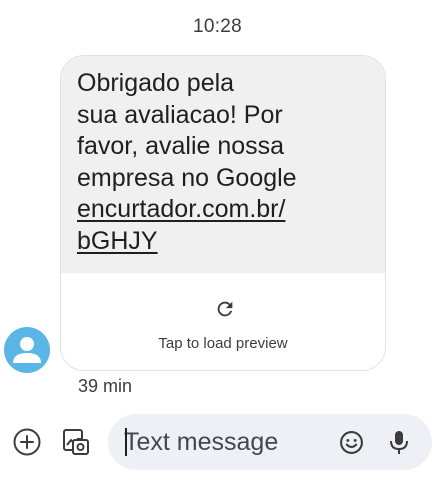  Describe the element at coordinates (223, 321) in the screenshot. I see `load-preview-button: Tap to load preview` at that location.